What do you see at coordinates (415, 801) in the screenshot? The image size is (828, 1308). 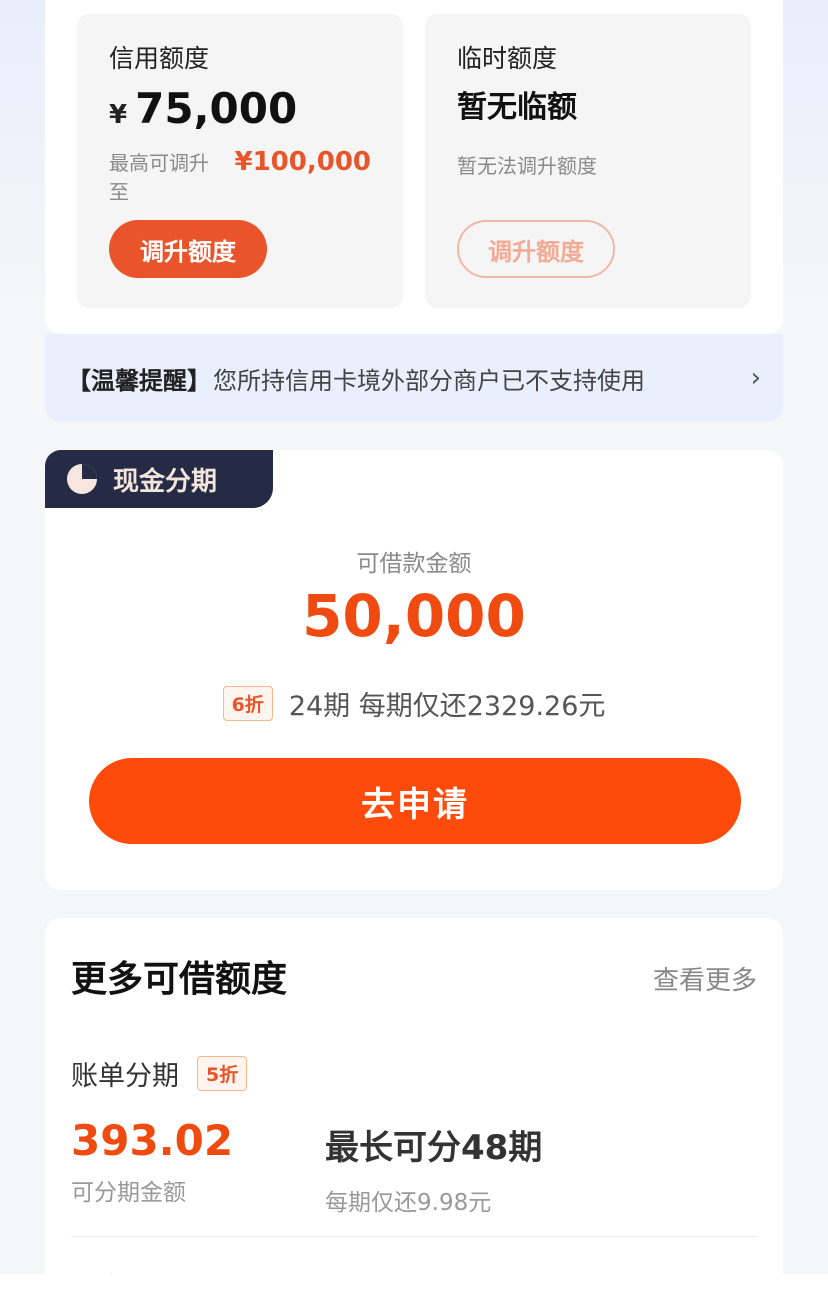 I see `apply-button: 去申请` at bounding box center [415, 801].